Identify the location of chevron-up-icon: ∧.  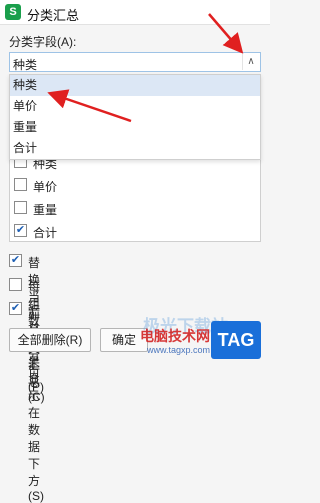
(250, 62).